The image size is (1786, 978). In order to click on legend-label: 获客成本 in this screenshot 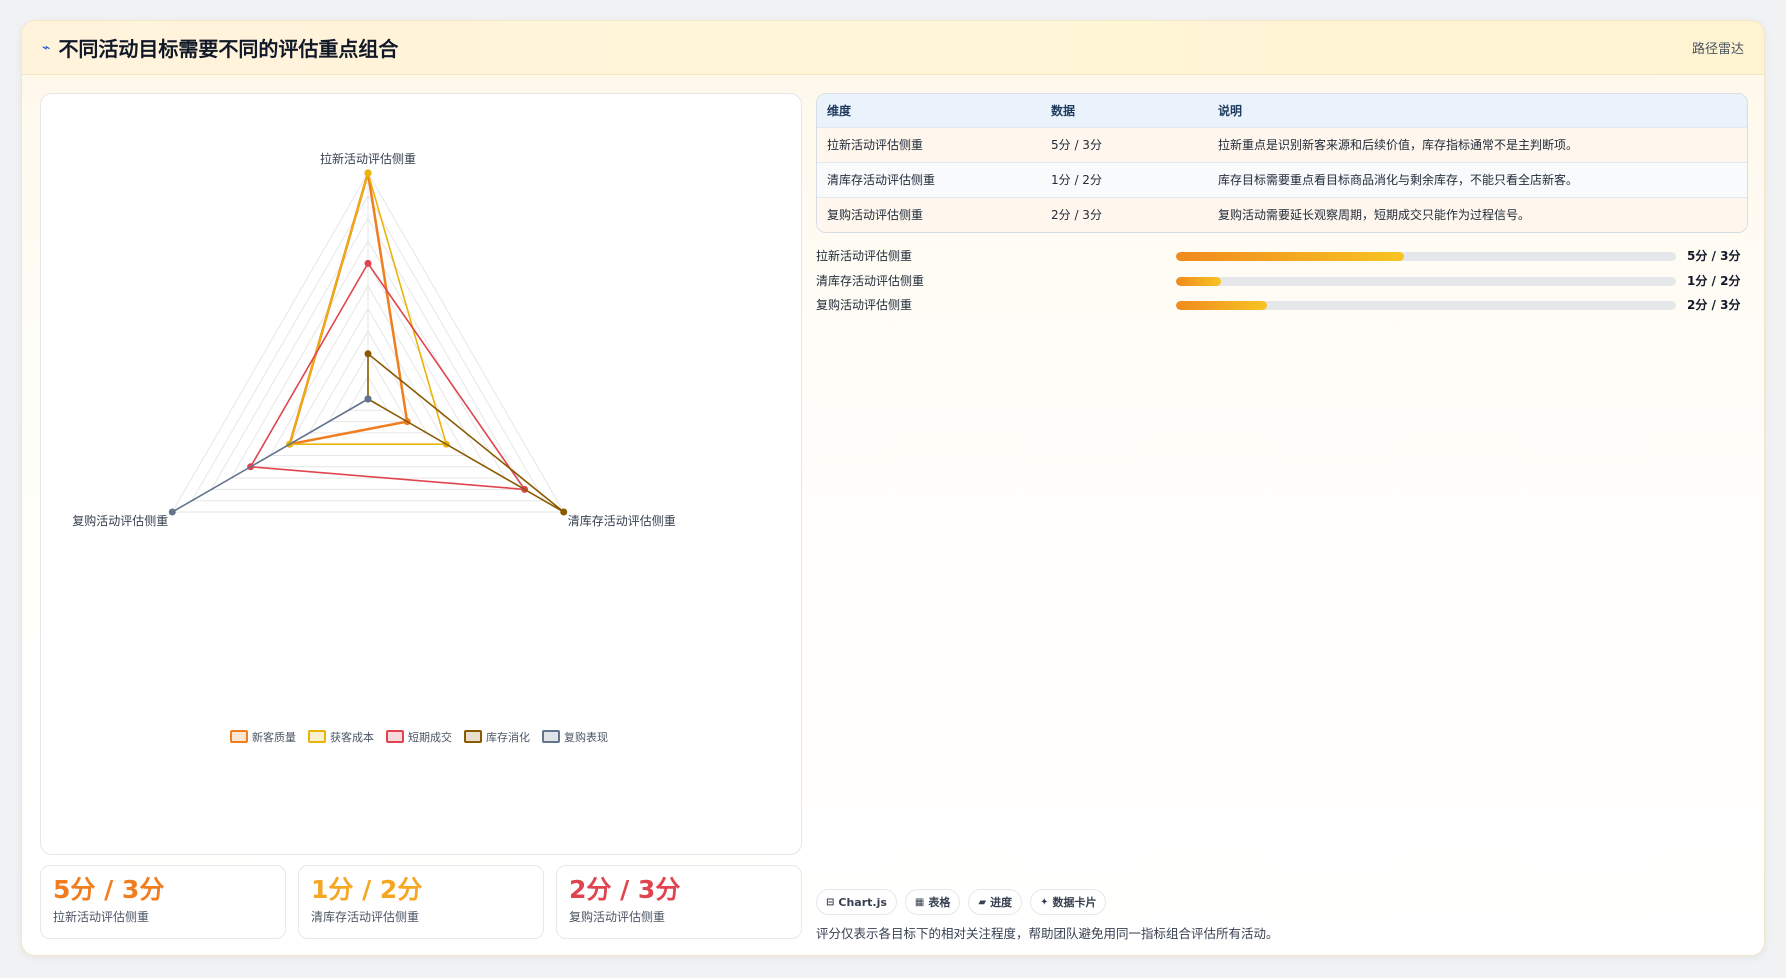, I will do `click(352, 737)`.